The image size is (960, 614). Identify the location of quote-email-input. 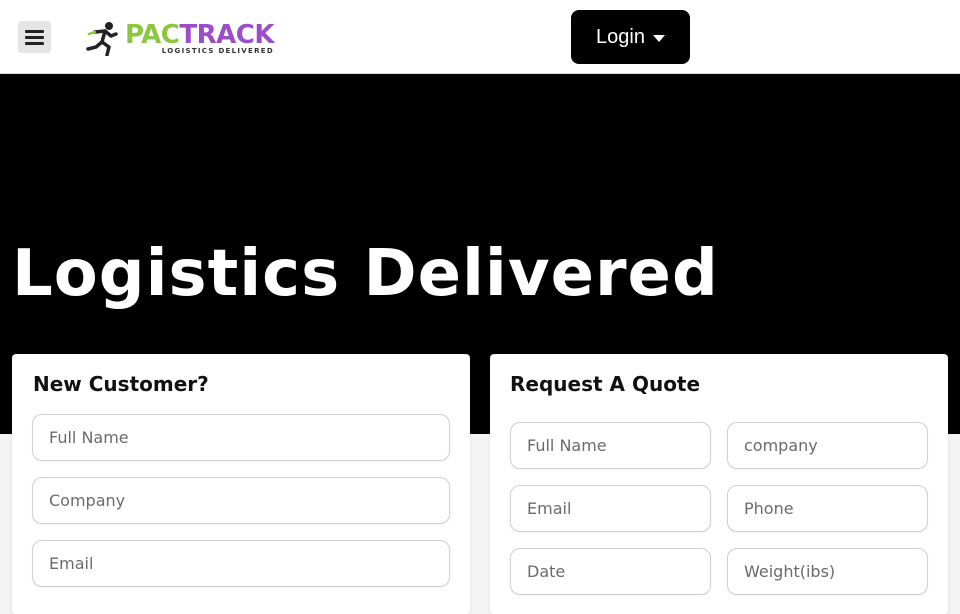
(610, 508).